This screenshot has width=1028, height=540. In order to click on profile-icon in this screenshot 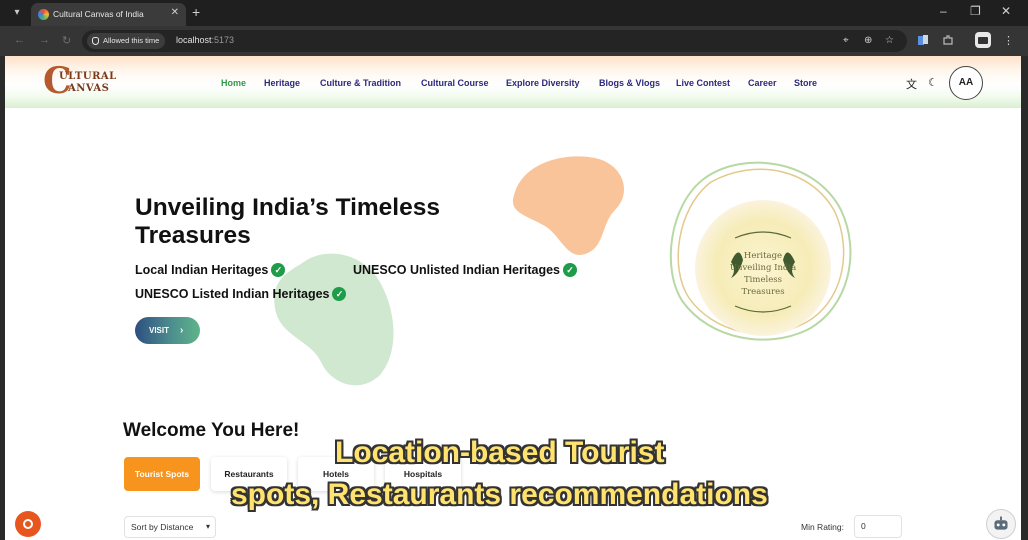, I will do `click(983, 40)`.